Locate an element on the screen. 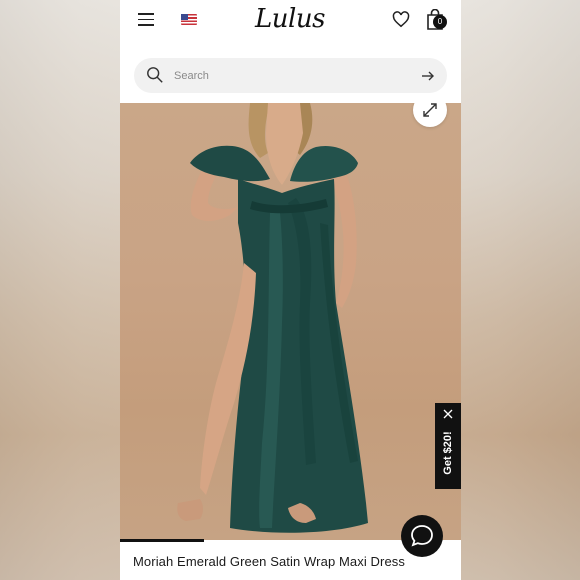  expand-image-button is located at coordinates (430, 115).